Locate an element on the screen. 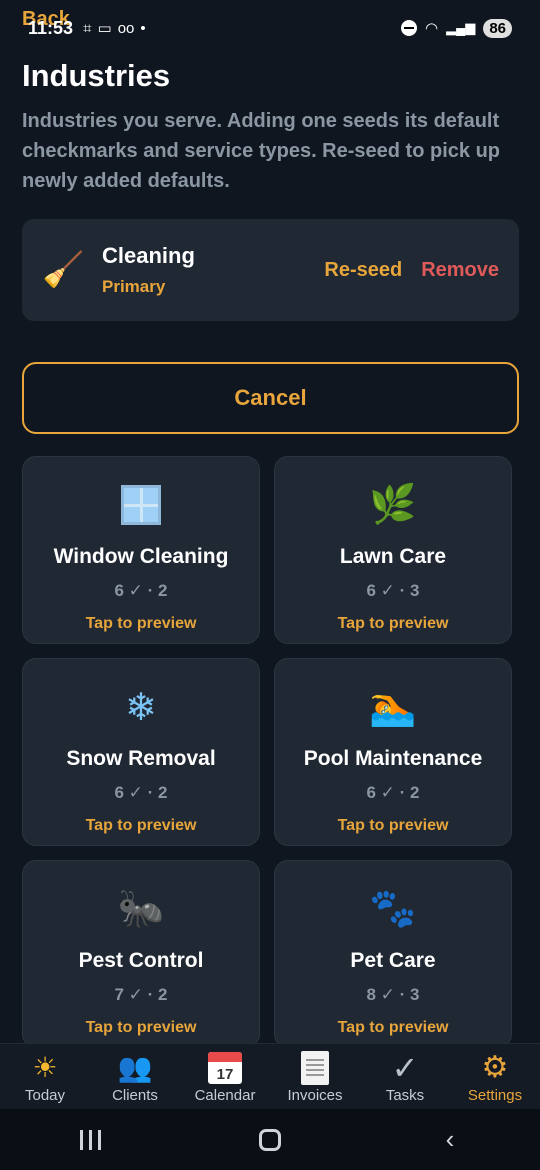 The image size is (540, 1170). voicemail-icon: oo is located at coordinates (126, 28).